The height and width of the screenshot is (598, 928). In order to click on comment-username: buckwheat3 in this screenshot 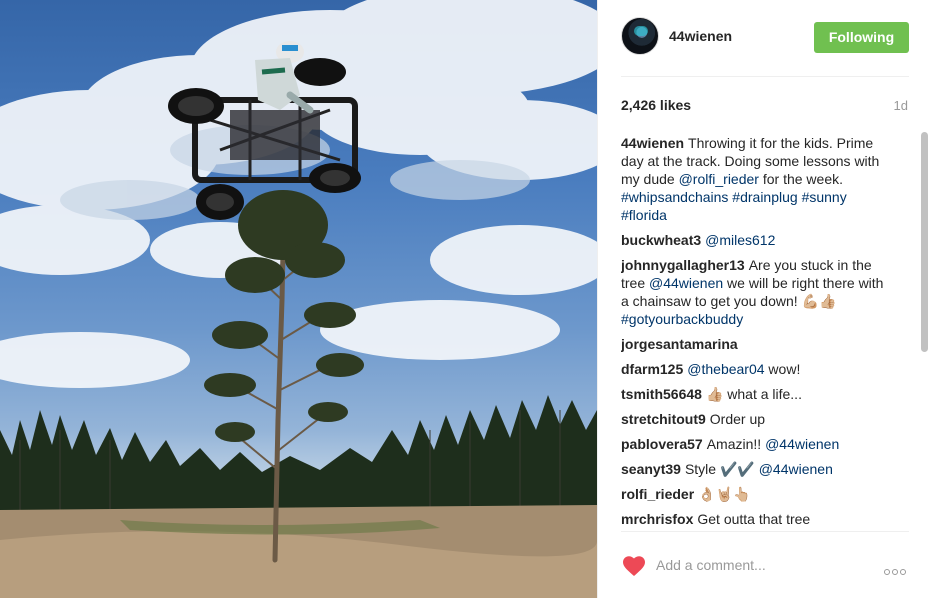, I will do `click(661, 240)`.